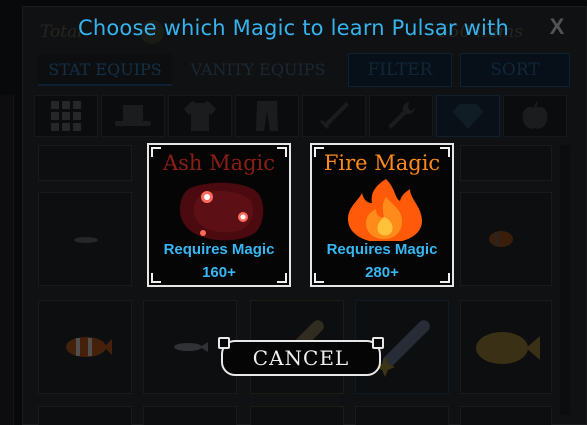 This screenshot has width=587, height=425. Describe the element at coordinates (385, 210) in the screenshot. I see `flame-icon` at that location.